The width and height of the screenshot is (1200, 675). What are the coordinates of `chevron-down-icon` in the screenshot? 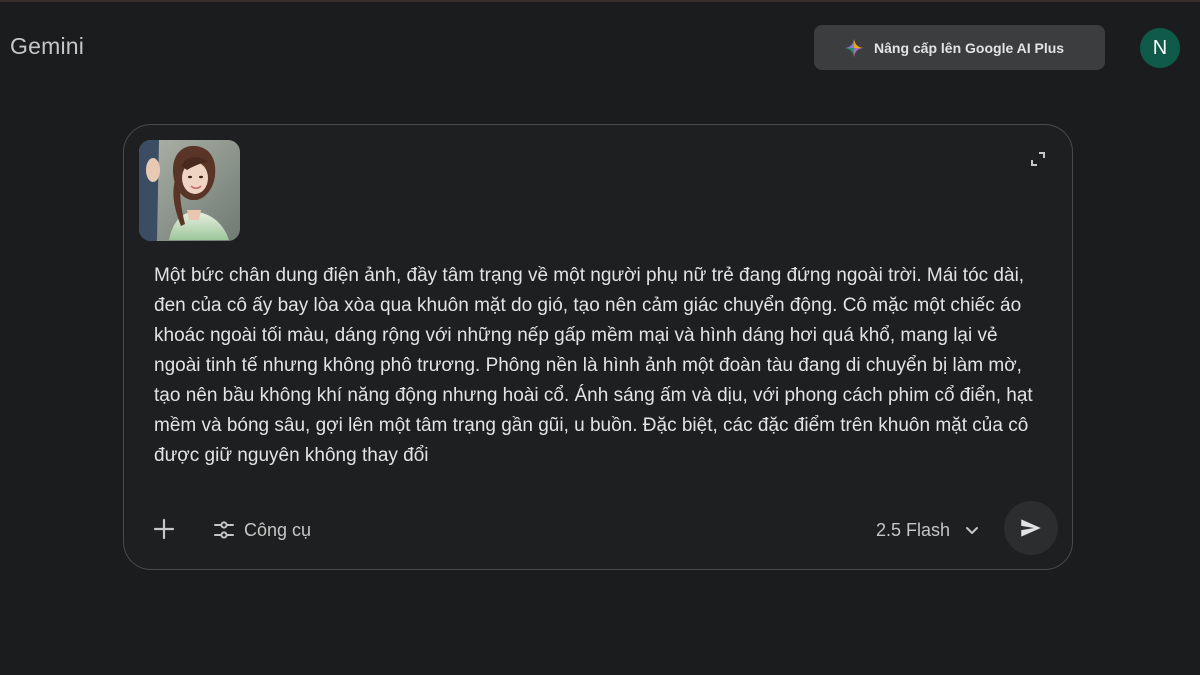 It's located at (972, 530).